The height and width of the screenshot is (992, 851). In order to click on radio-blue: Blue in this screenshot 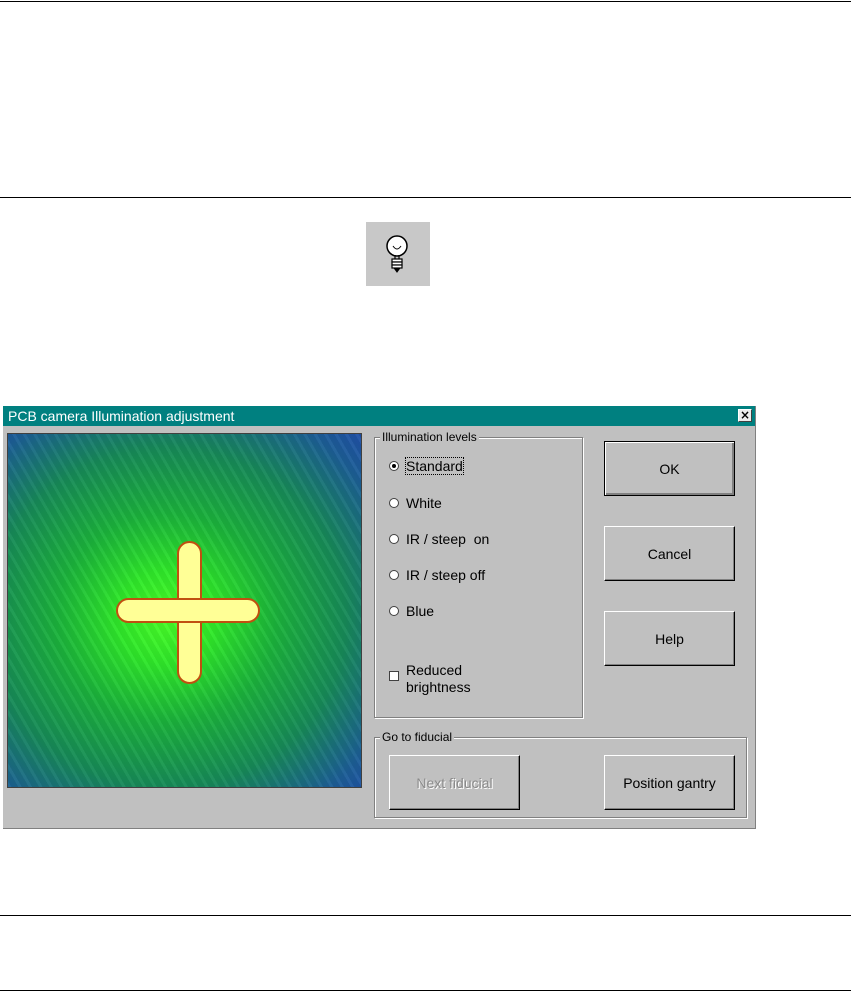, I will do `click(411, 611)`.